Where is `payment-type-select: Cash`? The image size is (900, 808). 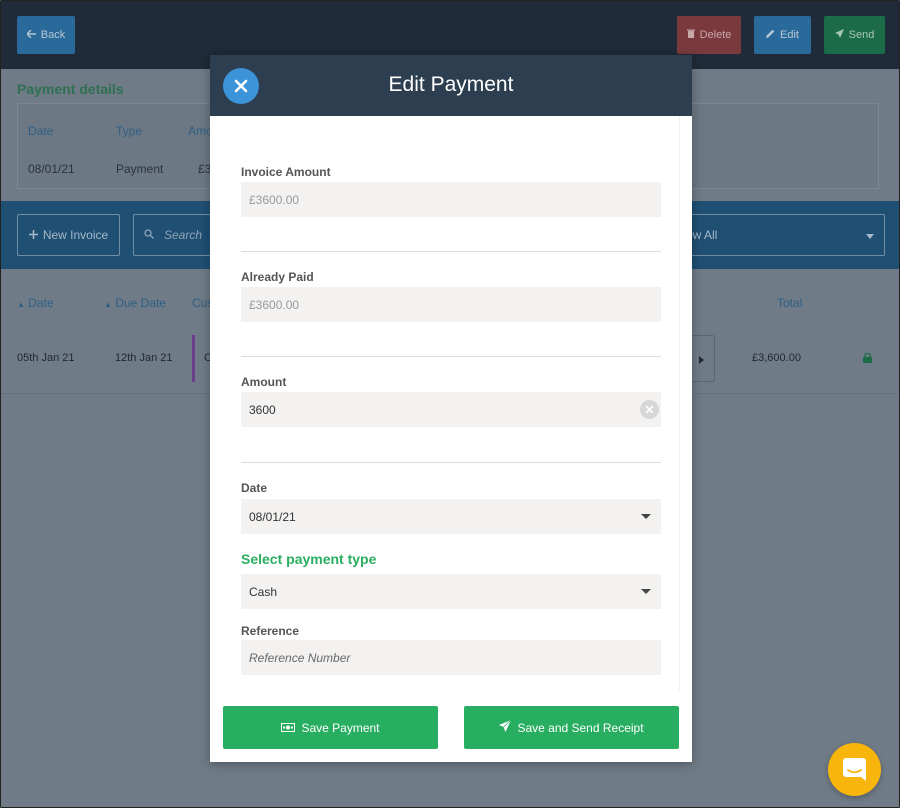
payment-type-select: Cash is located at coordinates (451, 591).